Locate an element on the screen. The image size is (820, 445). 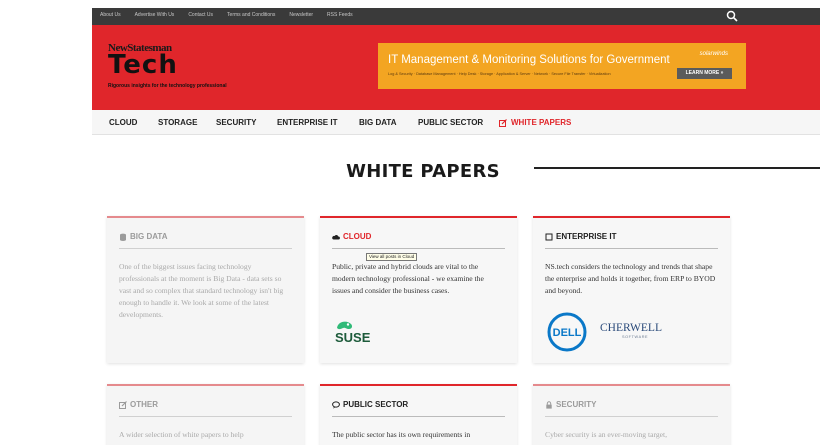
page-title: WHITE PAPERS is located at coordinates (423, 171).